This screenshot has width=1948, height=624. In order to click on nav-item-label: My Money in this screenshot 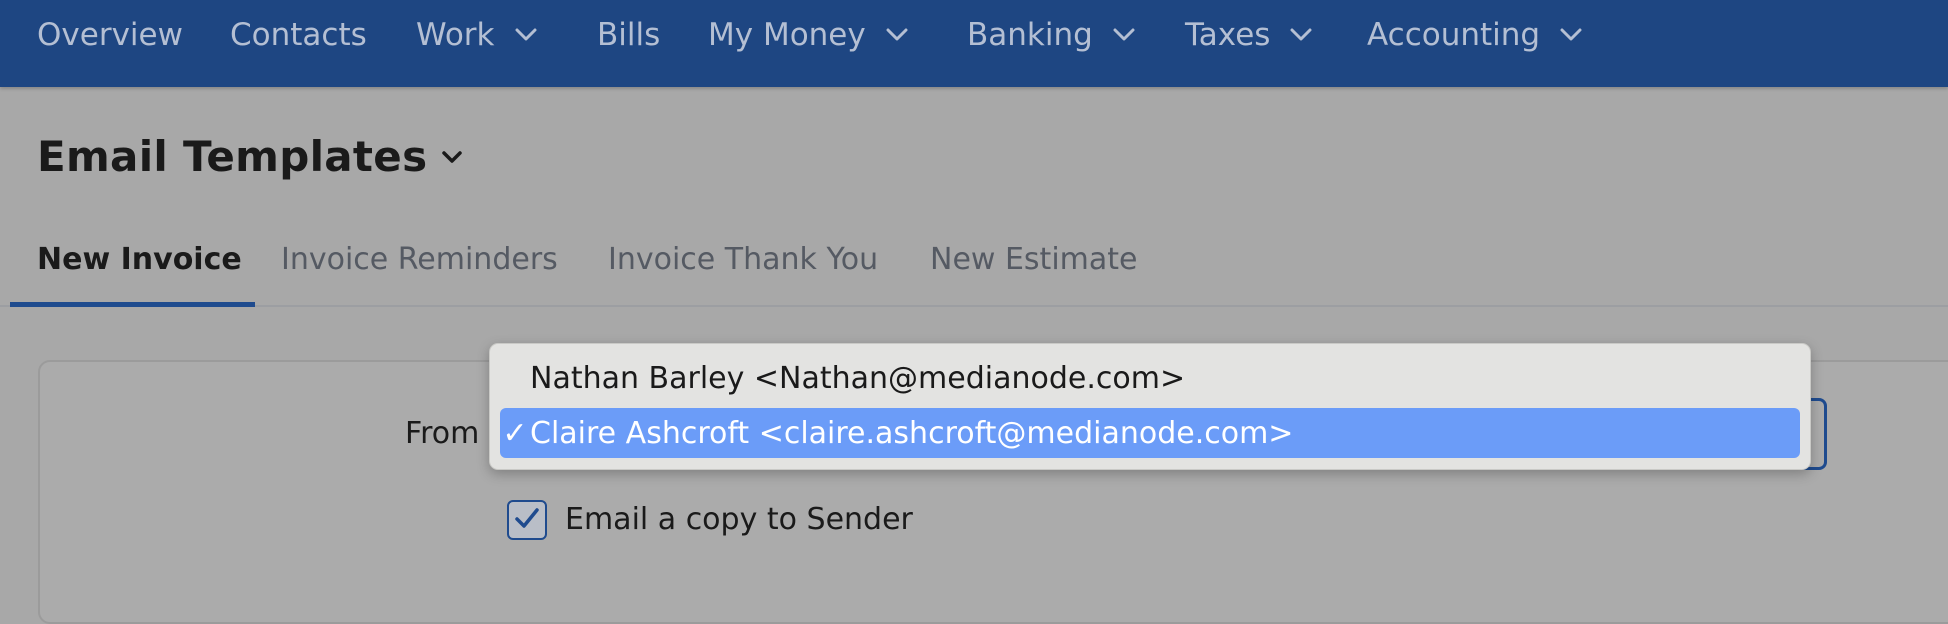, I will do `click(787, 35)`.